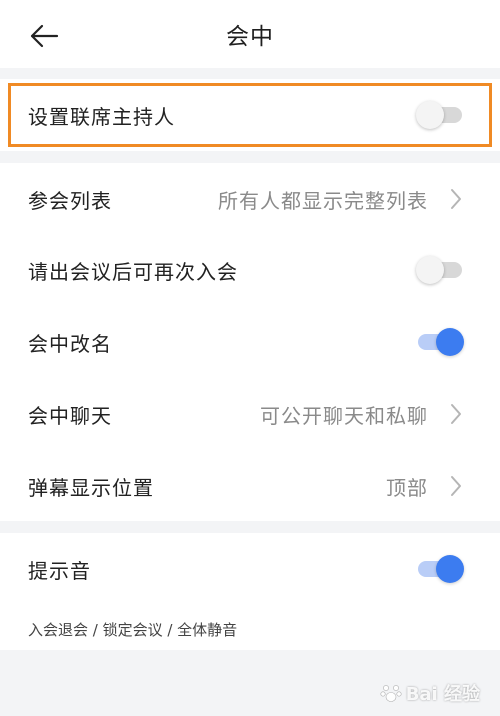 The width and height of the screenshot is (500, 716). What do you see at coordinates (59, 570) in the screenshot?
I see `sound-label: 提示音` at bounding box center [59, 570].